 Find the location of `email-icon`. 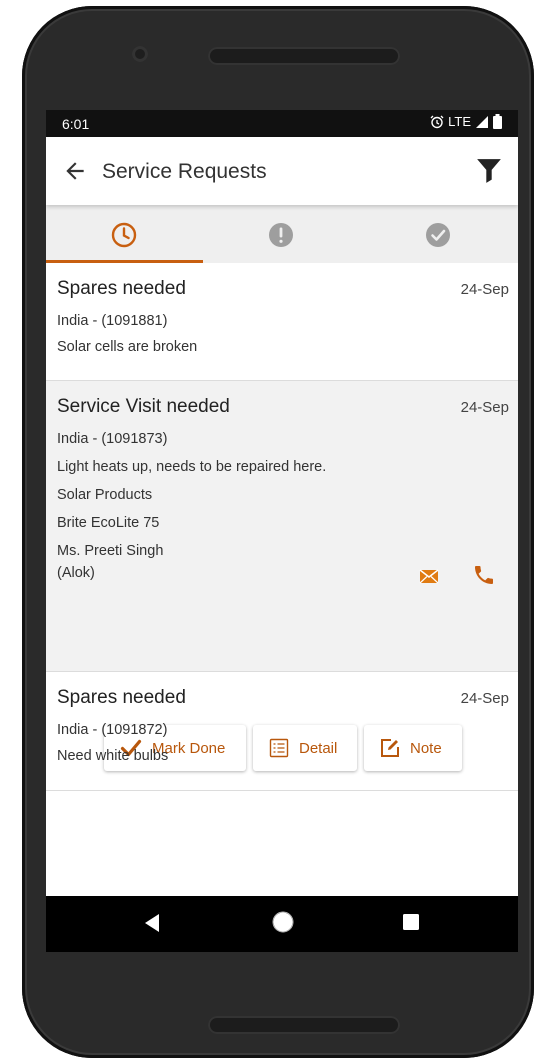

email-icon is located at coordinates (429, 576).